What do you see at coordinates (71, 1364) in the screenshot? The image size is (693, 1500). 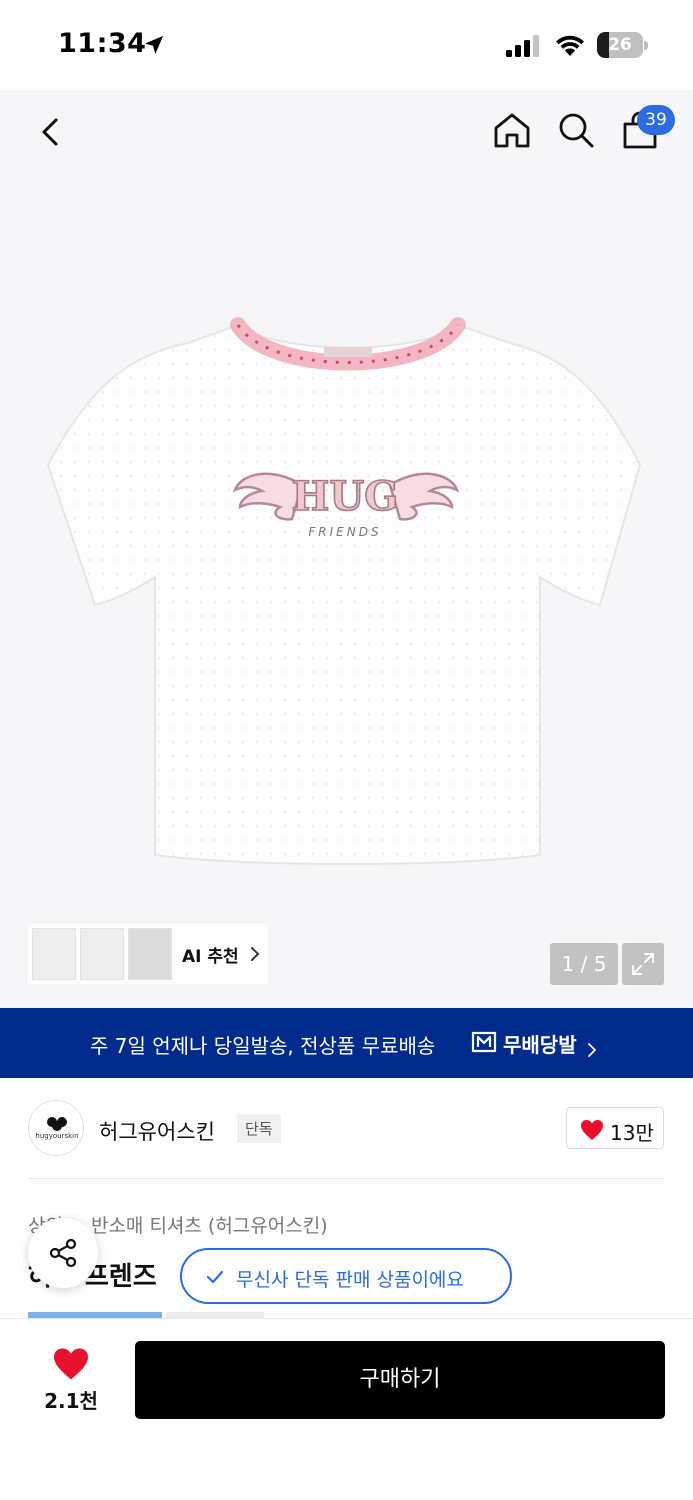 I see `wishlist-heart-icon` at bounding box center [71, 1364].